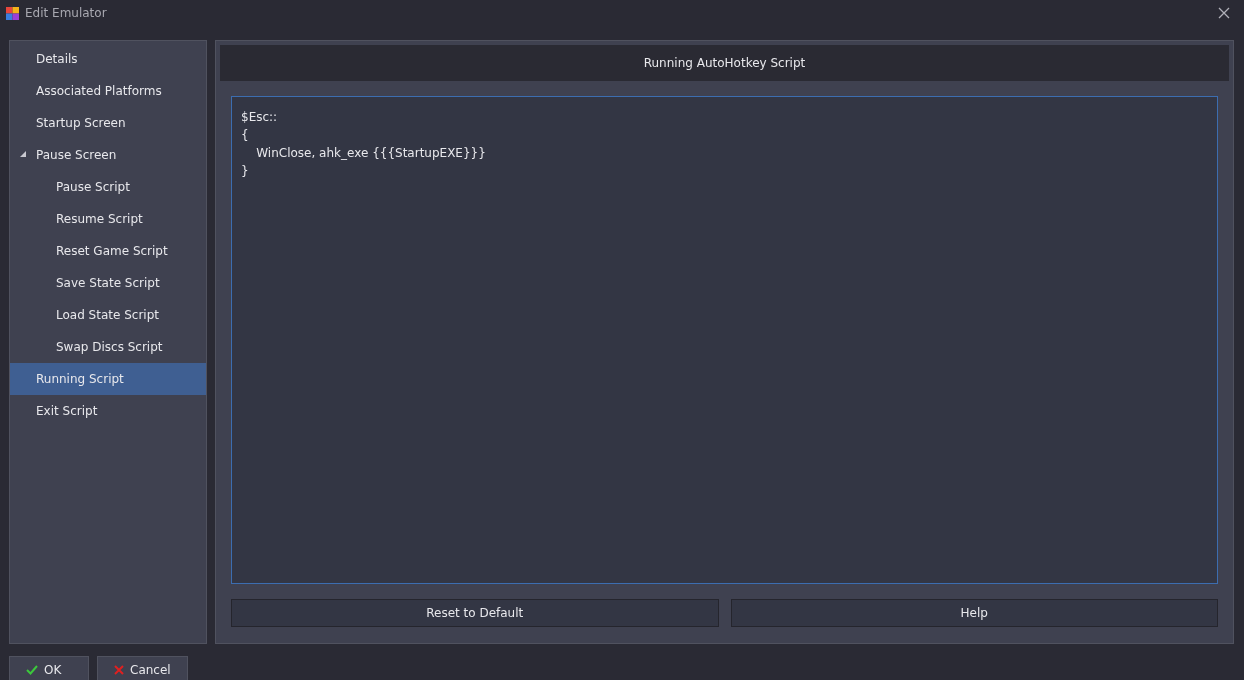  Describe the element at coordinates (12, 13) in the screenshot. I see `app-logo-icon` at that location.